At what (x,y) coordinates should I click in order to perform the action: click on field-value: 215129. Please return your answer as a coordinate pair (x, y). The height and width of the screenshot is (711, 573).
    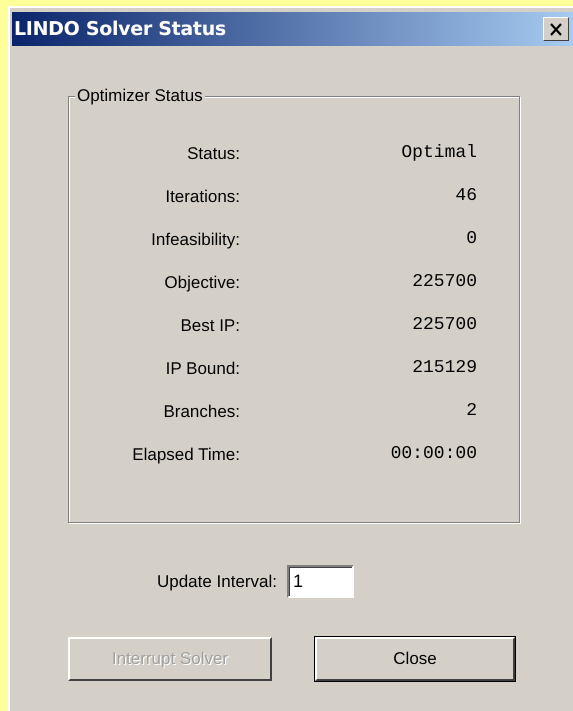
    Looking at the image, I should click on (444, 368).